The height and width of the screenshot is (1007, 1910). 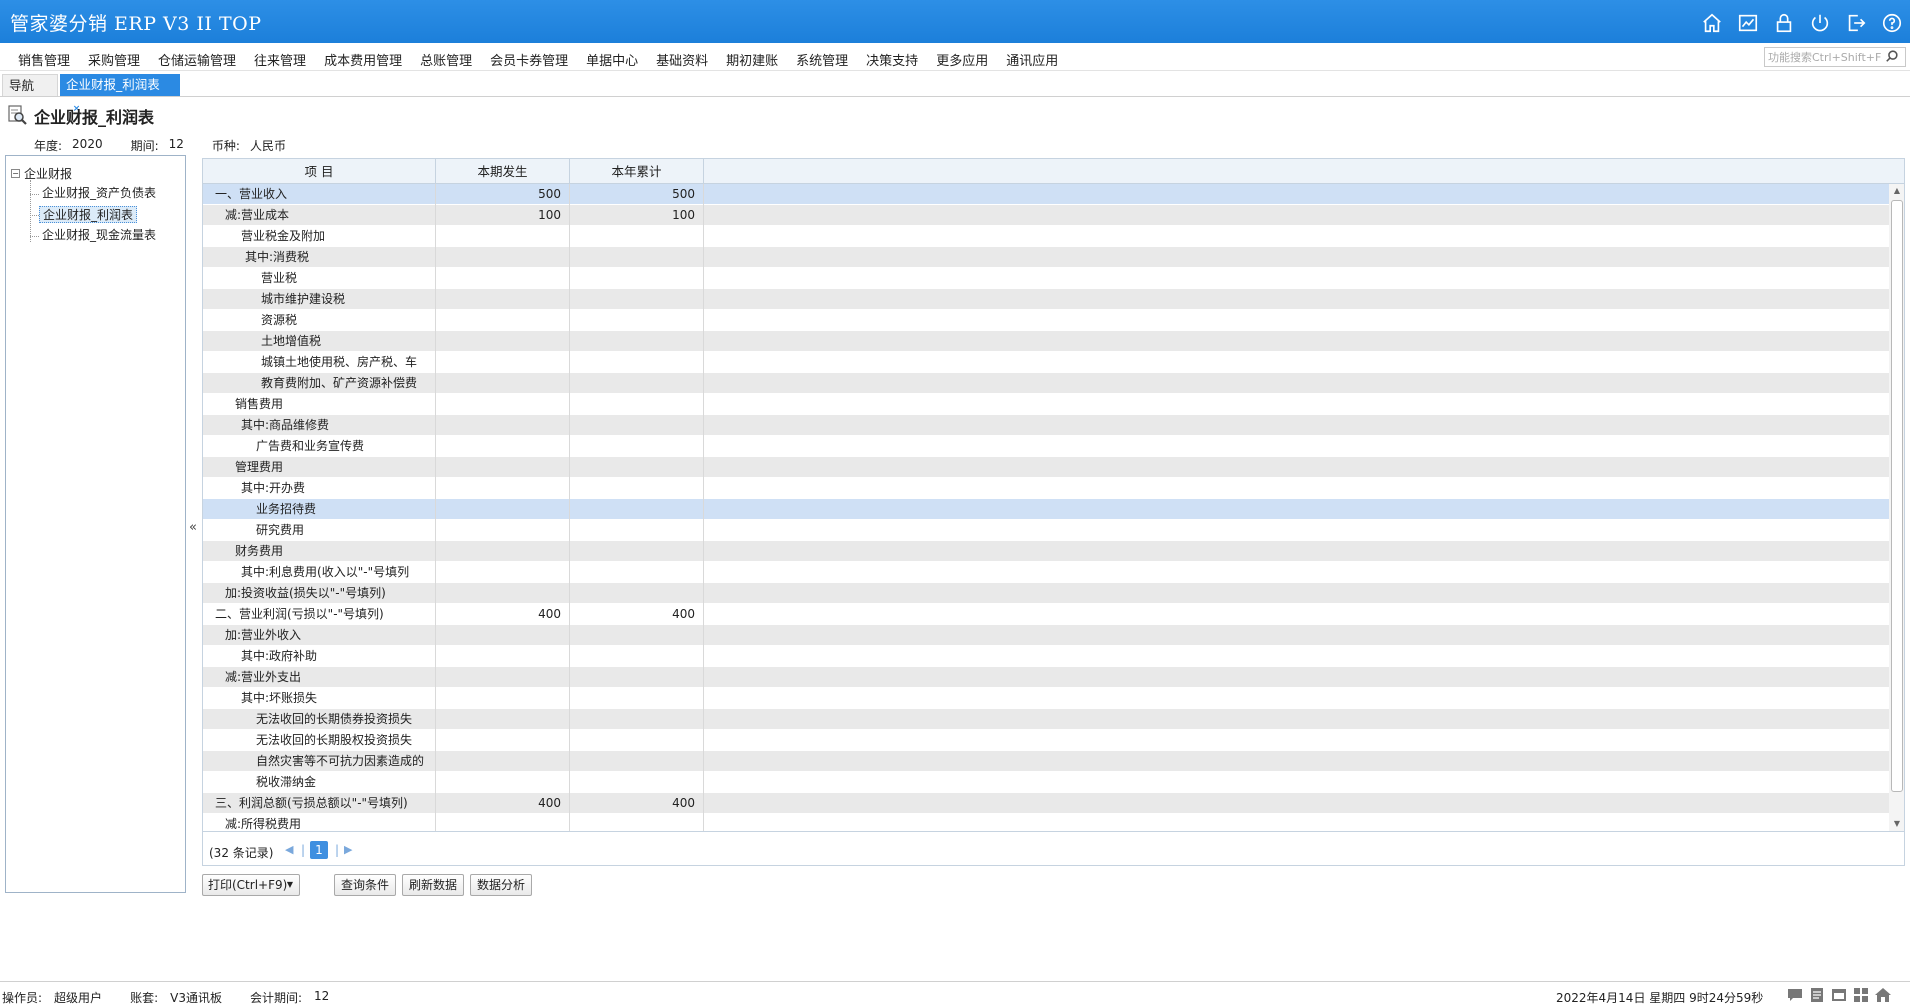 I want to click on table-row: 财务费用, so click(x=1046, y=551).